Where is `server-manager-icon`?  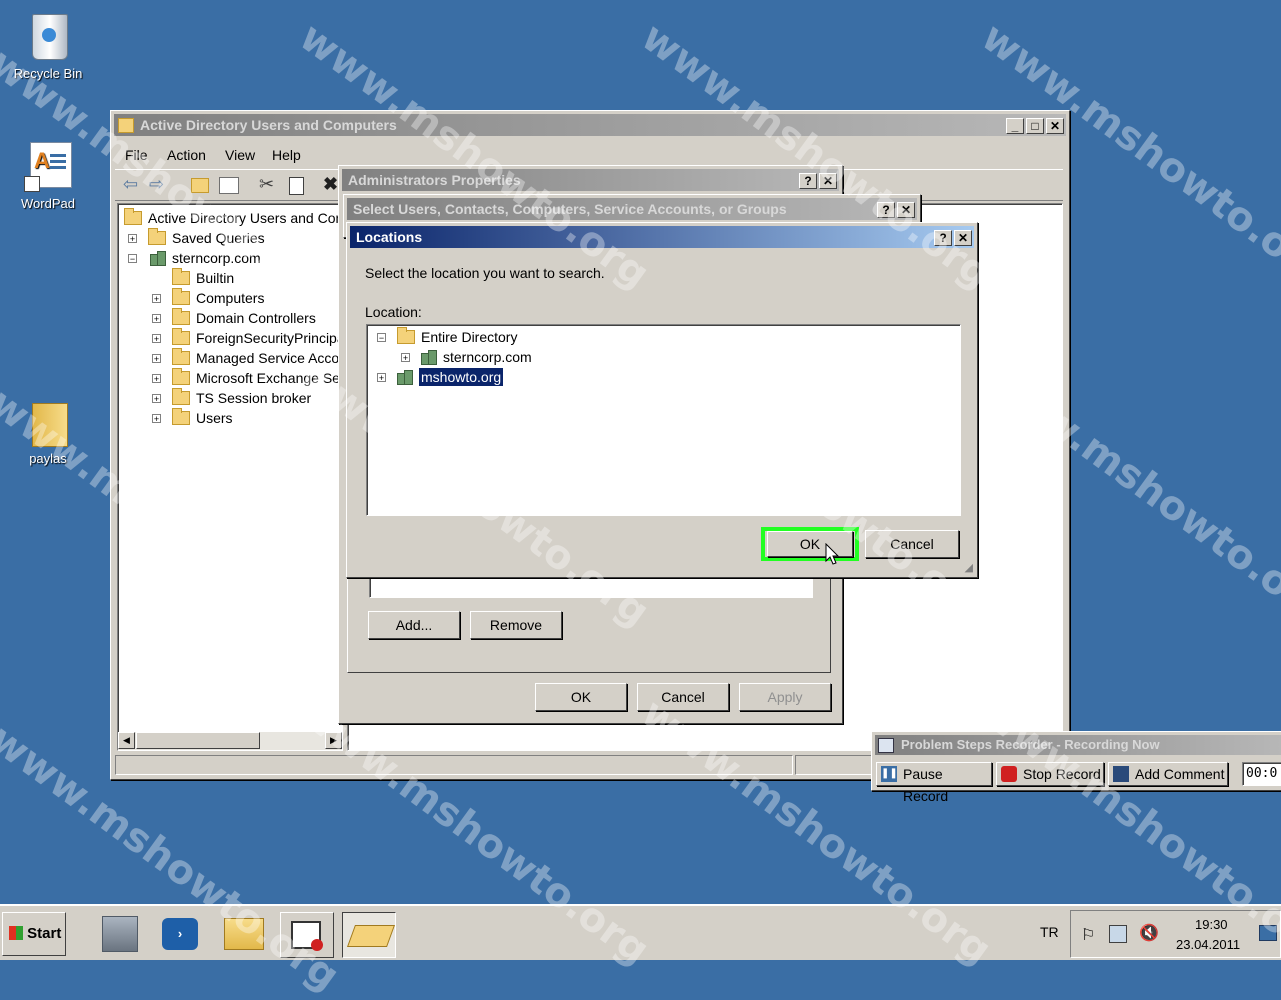 server-manager-icon is located at coordinates (120, 934).